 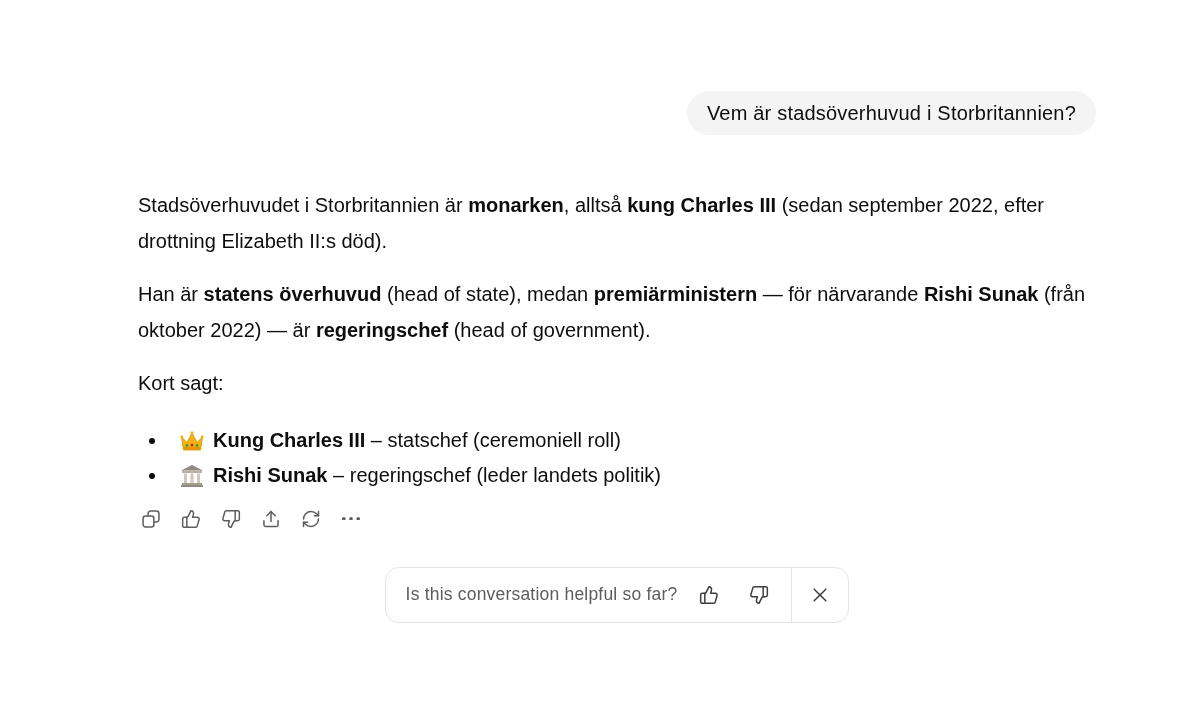 What do you see at coordinates (417, 441) in the screenshot?
I see `list-item-text: Kung Charles III – statschef (ceremoniell roll)` at bounding box center [417, 441].